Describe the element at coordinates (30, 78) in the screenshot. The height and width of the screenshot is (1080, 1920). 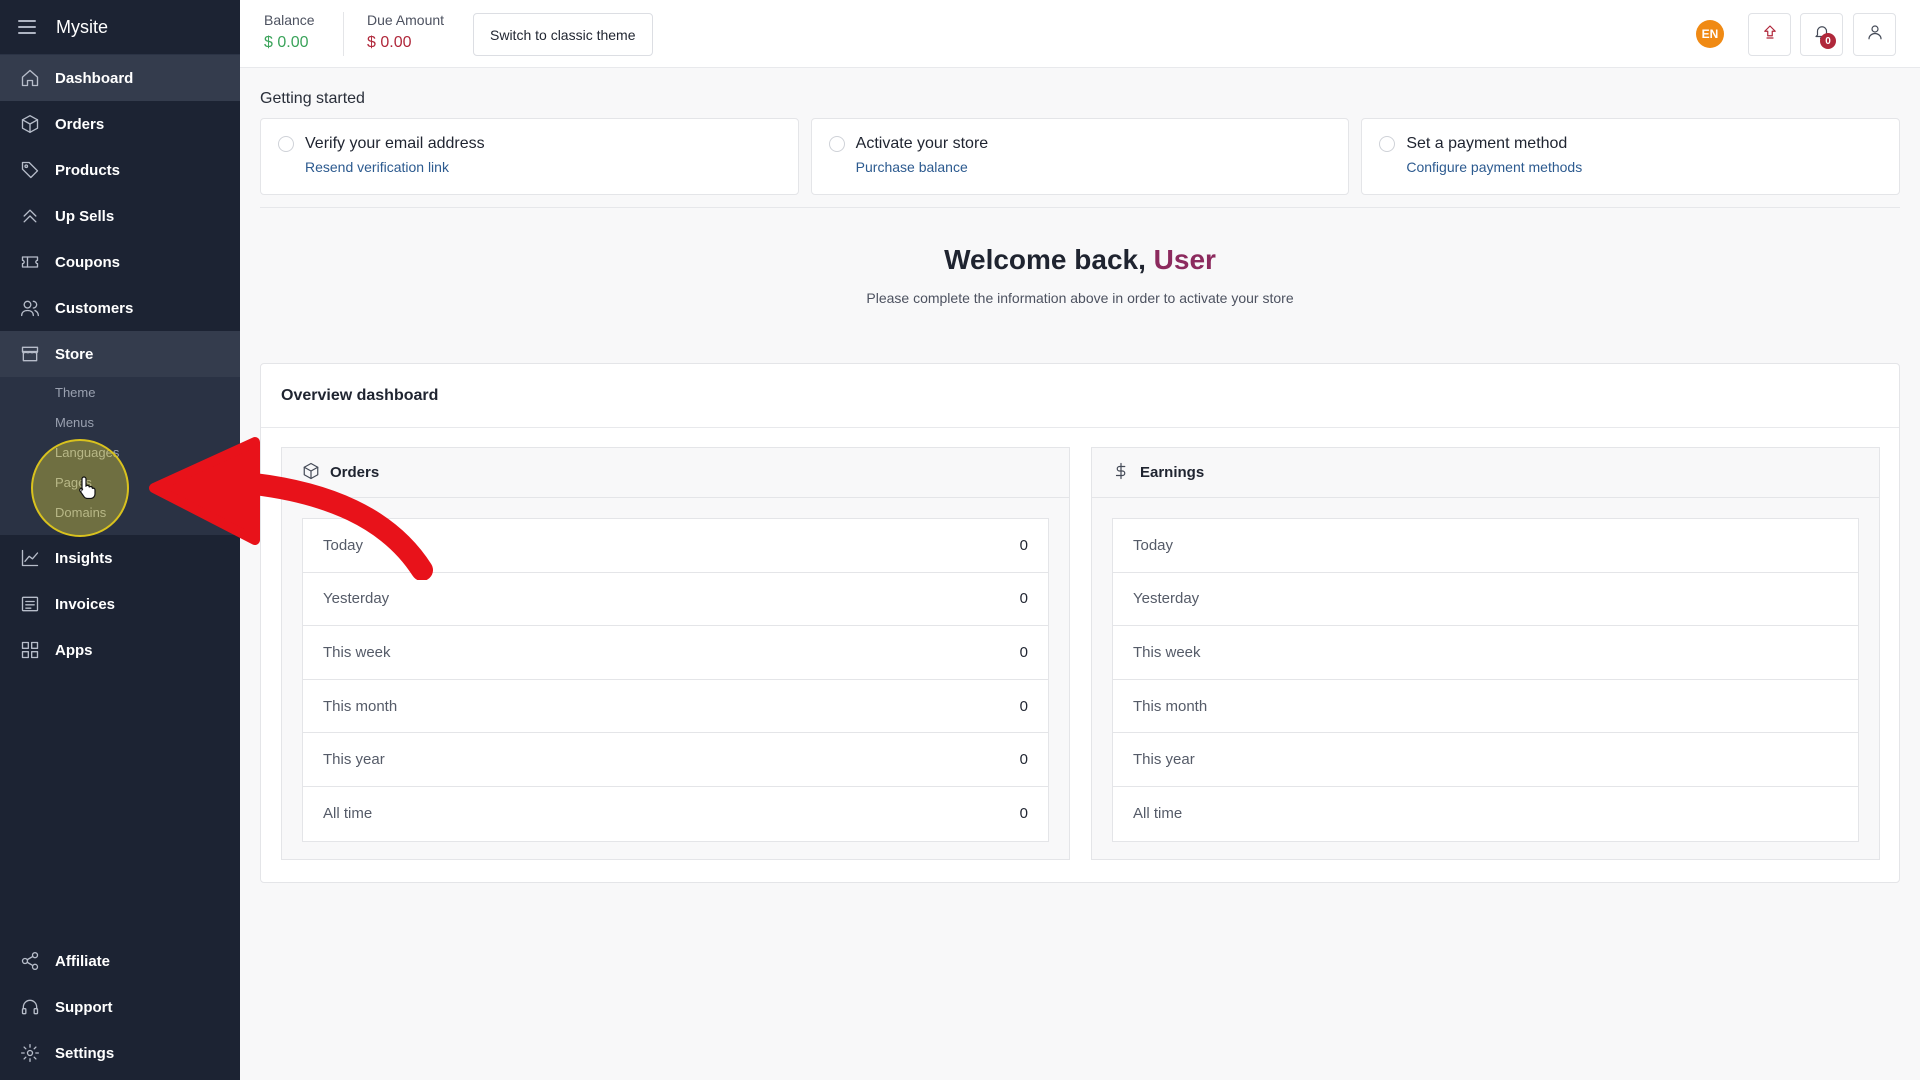
I see `home-icon` at that location.